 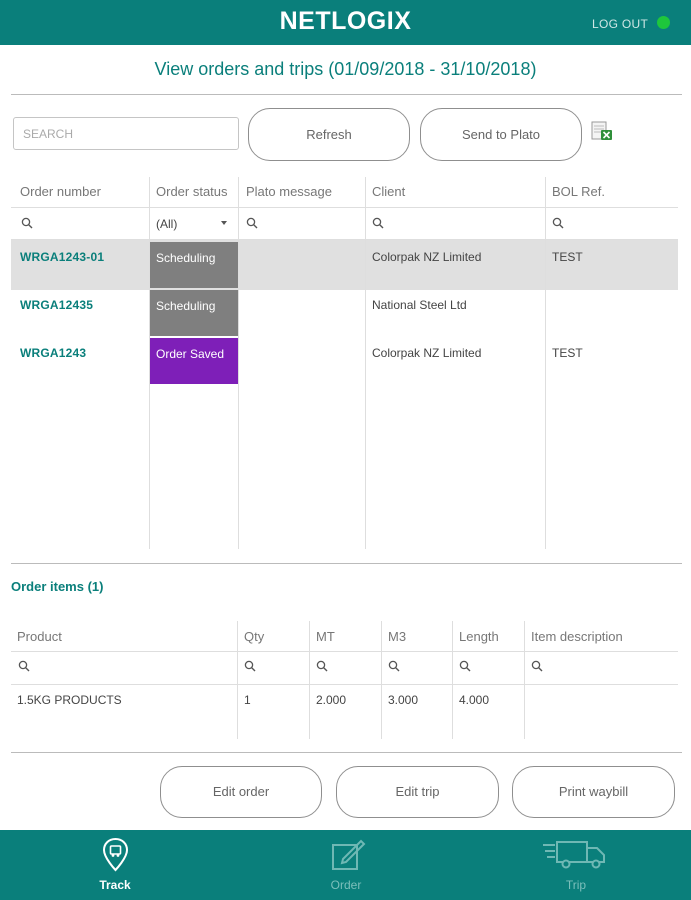 What do you see at coordinates (56, 305) in the screenshot?
I see `order-number-cell: WRGA12435` at bounding box center [56, 305].